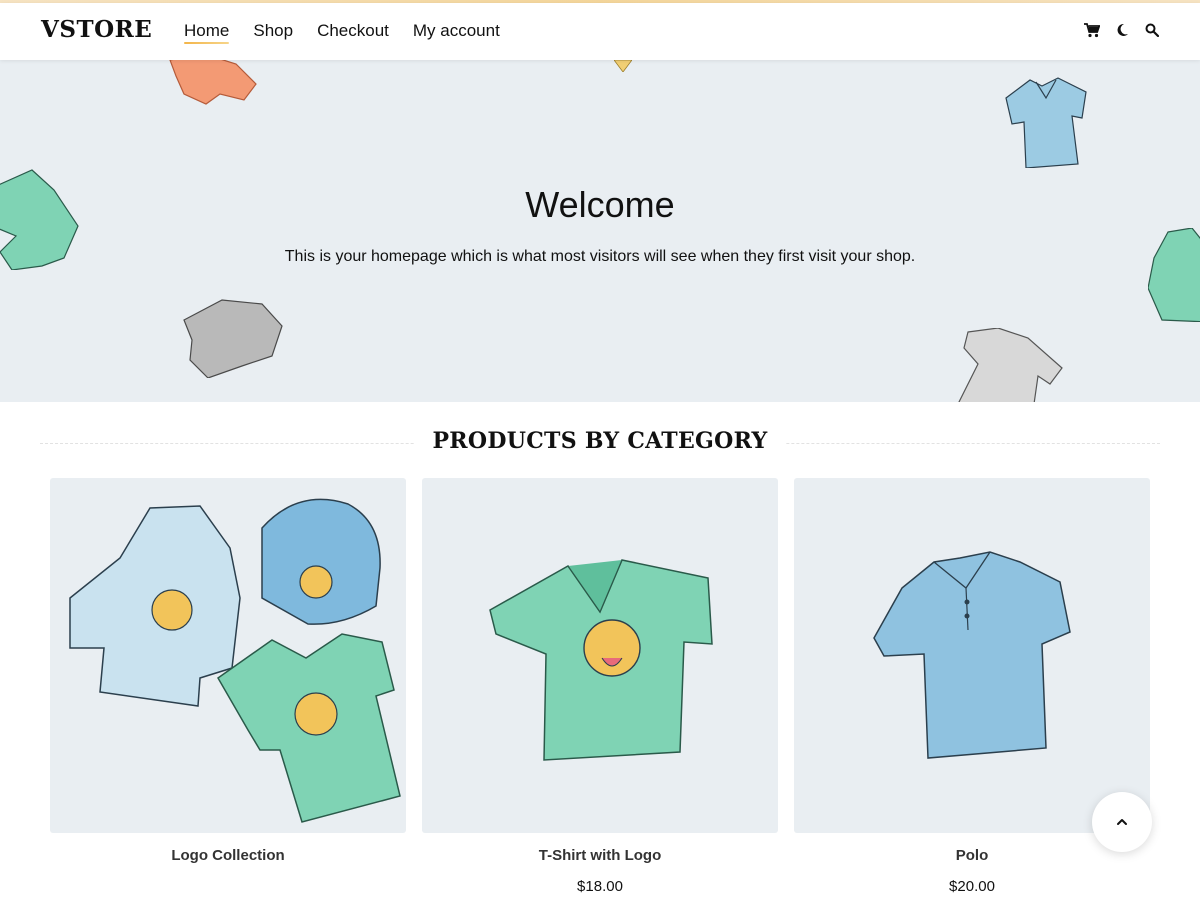  Describe the element at coordinates (235, 660) in the screenshot. I see `logo-collection-illustration` at that location.